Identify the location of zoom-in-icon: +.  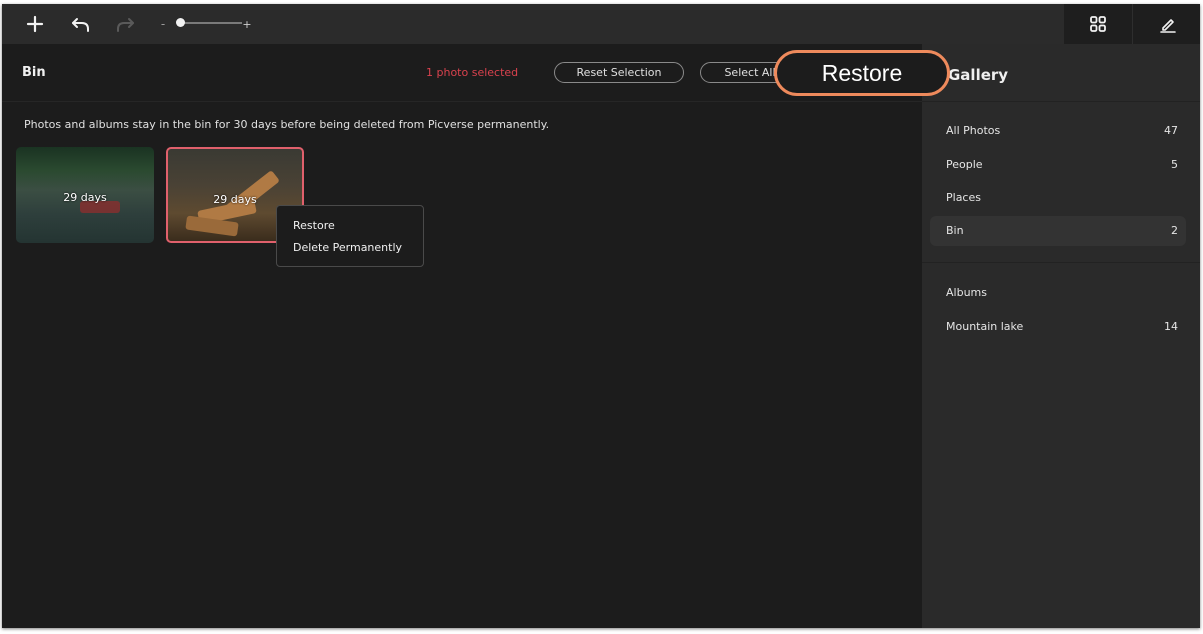
(247, 24).